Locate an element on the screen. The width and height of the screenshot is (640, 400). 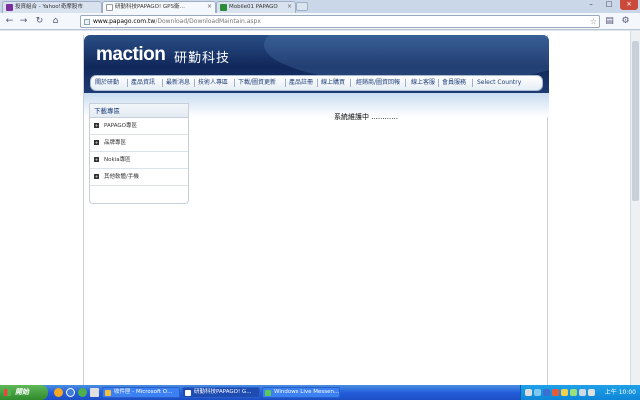
windows-flag-icon is located at coordinates (7, 392).